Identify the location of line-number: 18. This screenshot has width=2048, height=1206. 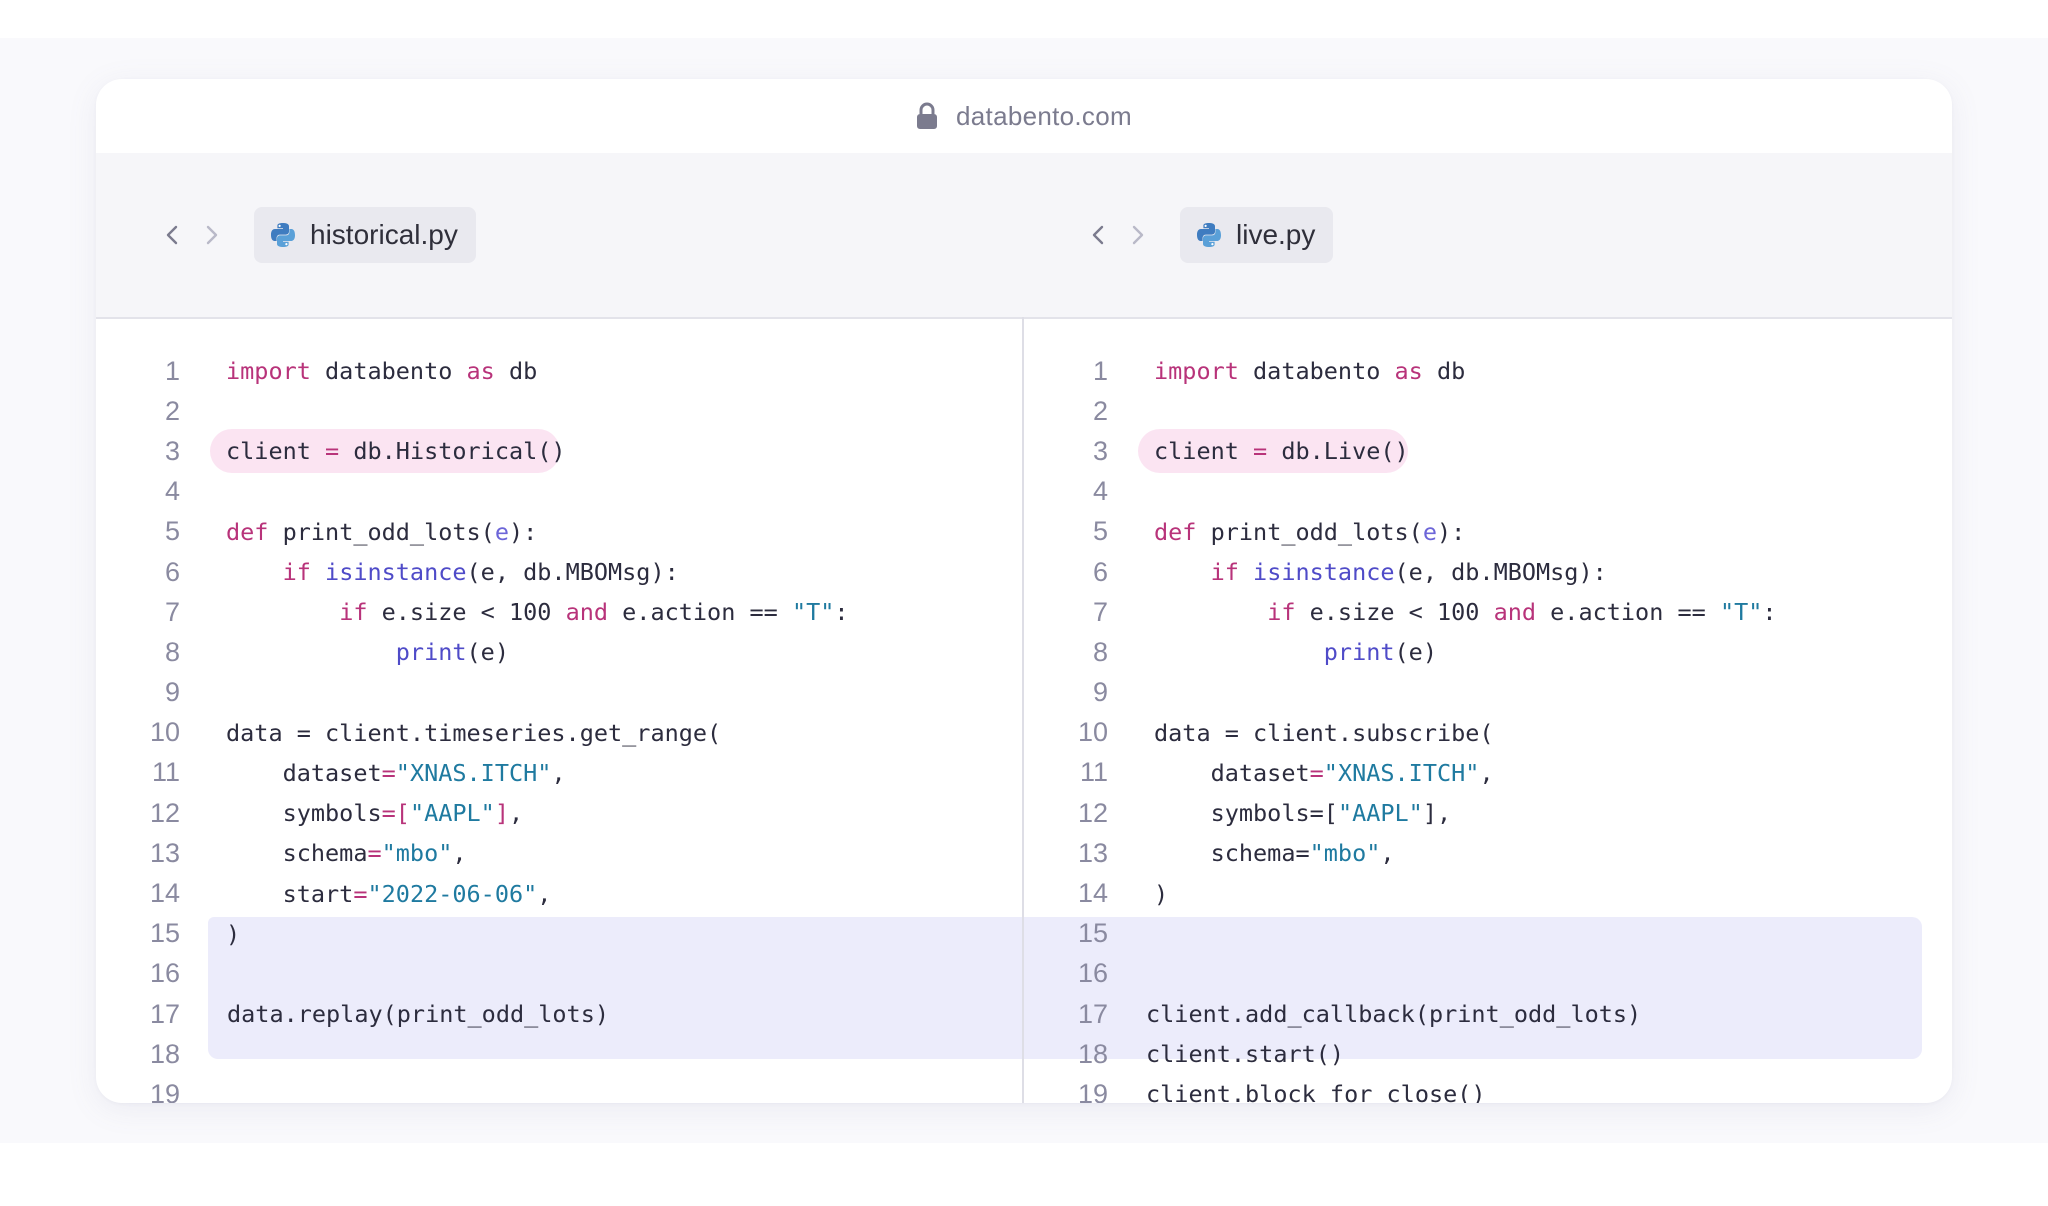
(164, 1053).